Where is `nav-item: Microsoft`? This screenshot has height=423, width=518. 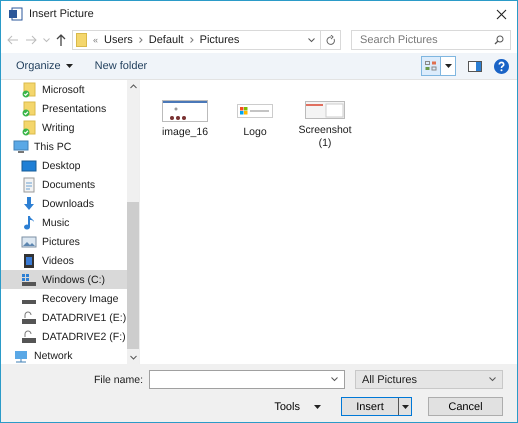 nav-item: Microsoft is located at coordinates (64, 89).